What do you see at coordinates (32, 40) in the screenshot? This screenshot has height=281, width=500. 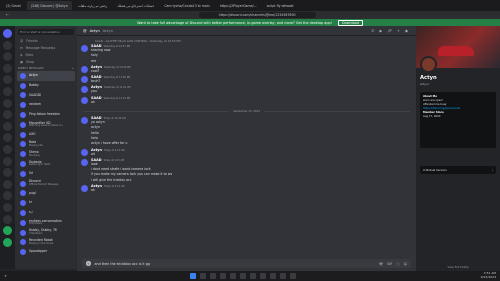 I see `nav-label: Friends` at bounding box center [32, 40].